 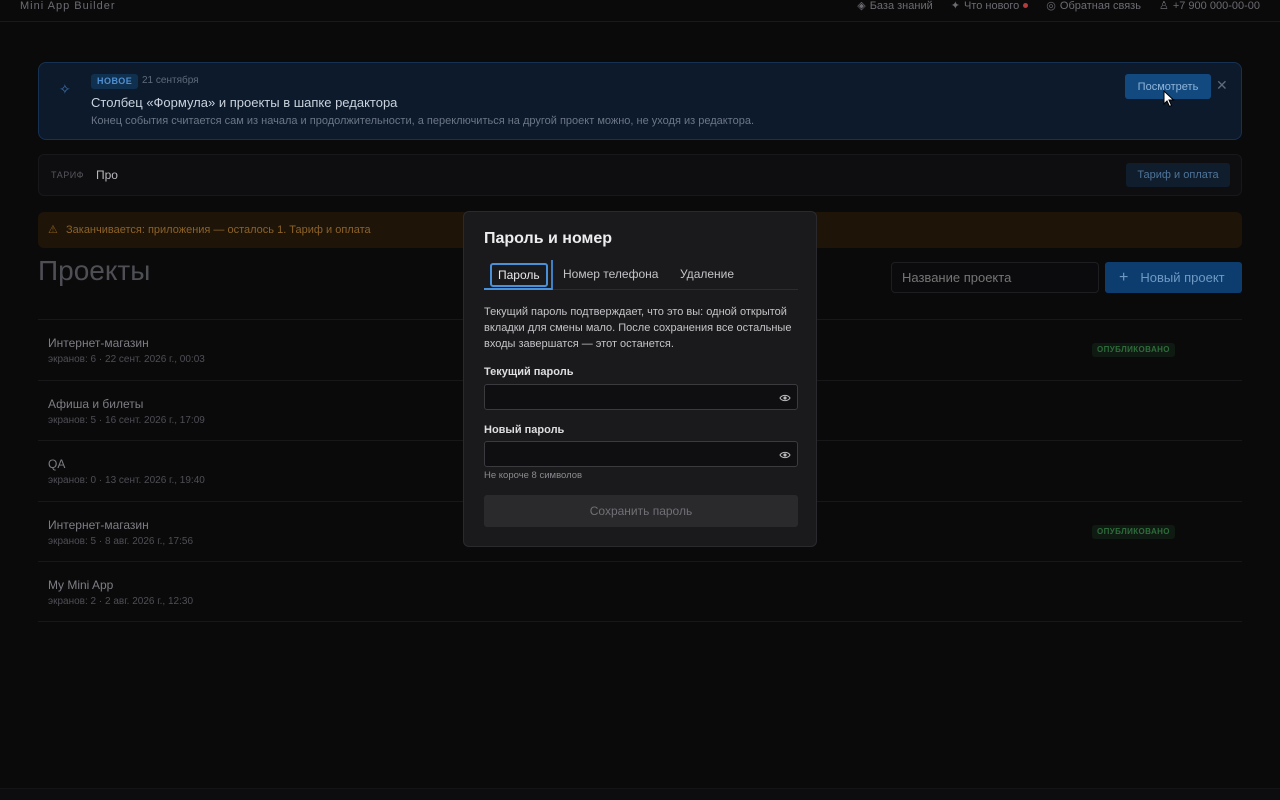 What do you see at coordinates (641, 397) in the screenshot?
I see `current-password-field` at bounding box center [641, 397].